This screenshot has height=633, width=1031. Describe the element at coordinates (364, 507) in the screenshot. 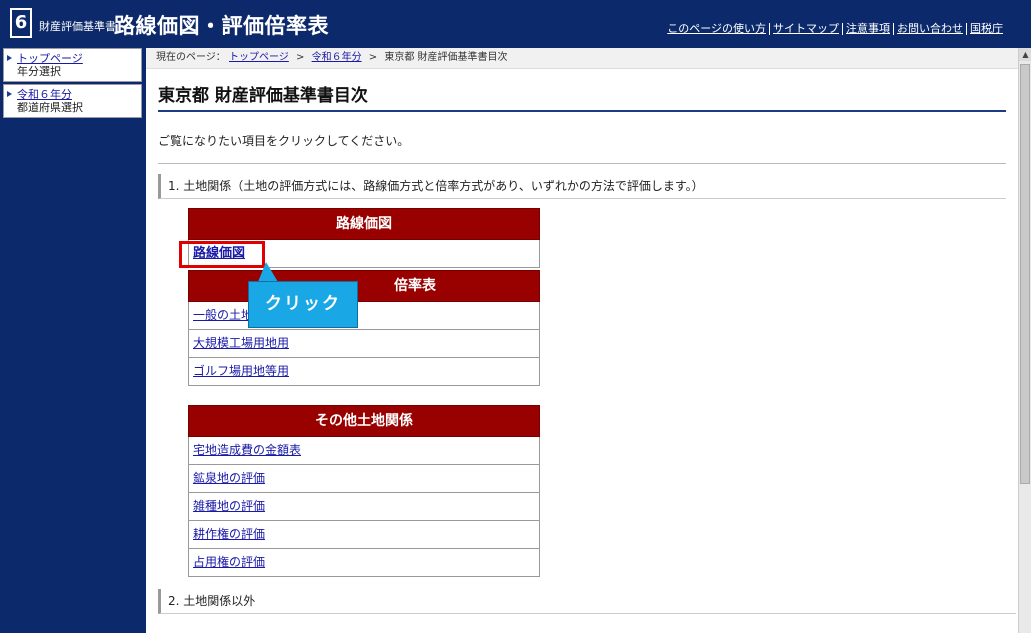

I see `list-item: 雑種地の評価` at that location.